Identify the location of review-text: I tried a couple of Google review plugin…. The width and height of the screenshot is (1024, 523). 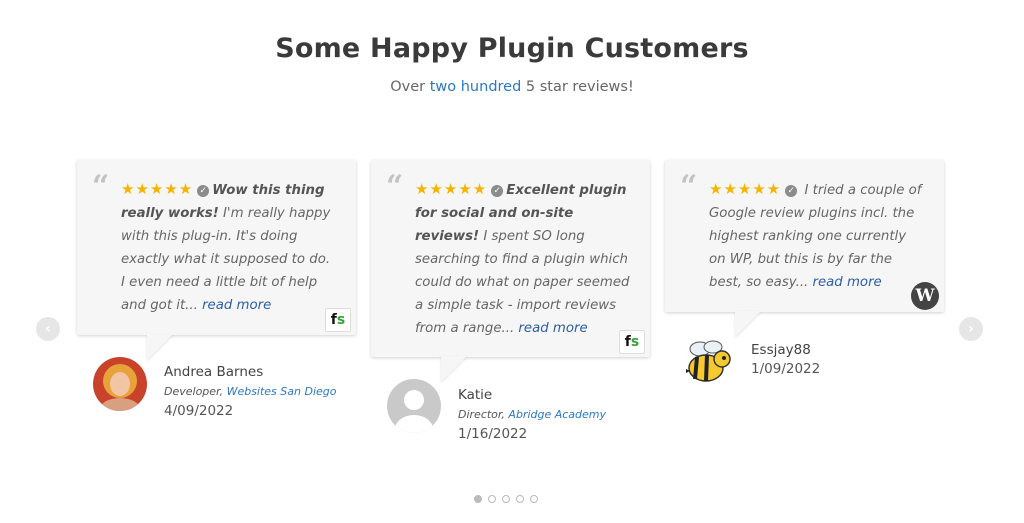
(815, 236).